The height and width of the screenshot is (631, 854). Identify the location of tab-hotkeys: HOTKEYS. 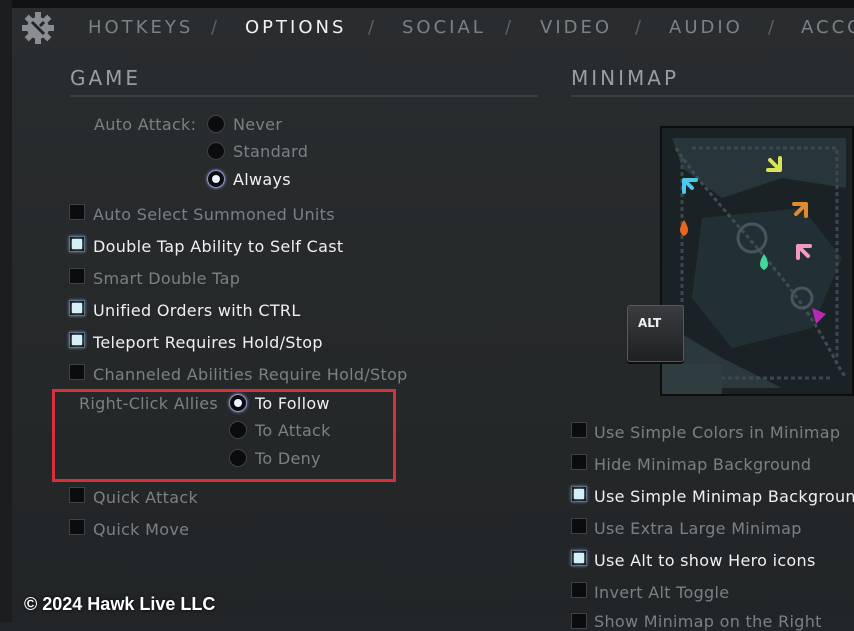
(140, 27).